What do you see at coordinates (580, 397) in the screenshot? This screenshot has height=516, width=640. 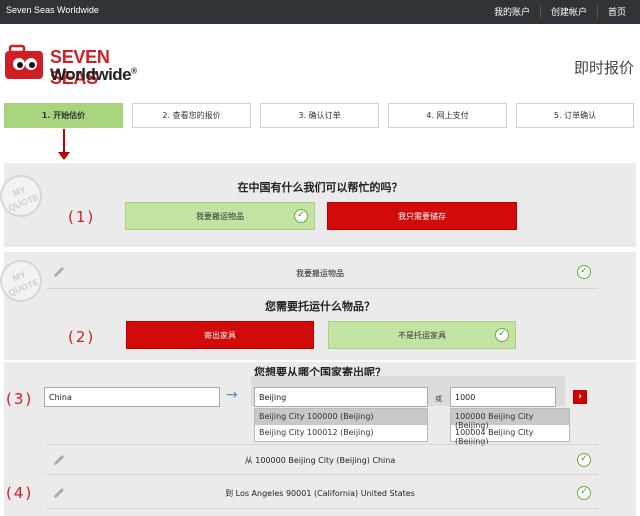 I see `search-go-button: ›` at bounding box center [580, 397].